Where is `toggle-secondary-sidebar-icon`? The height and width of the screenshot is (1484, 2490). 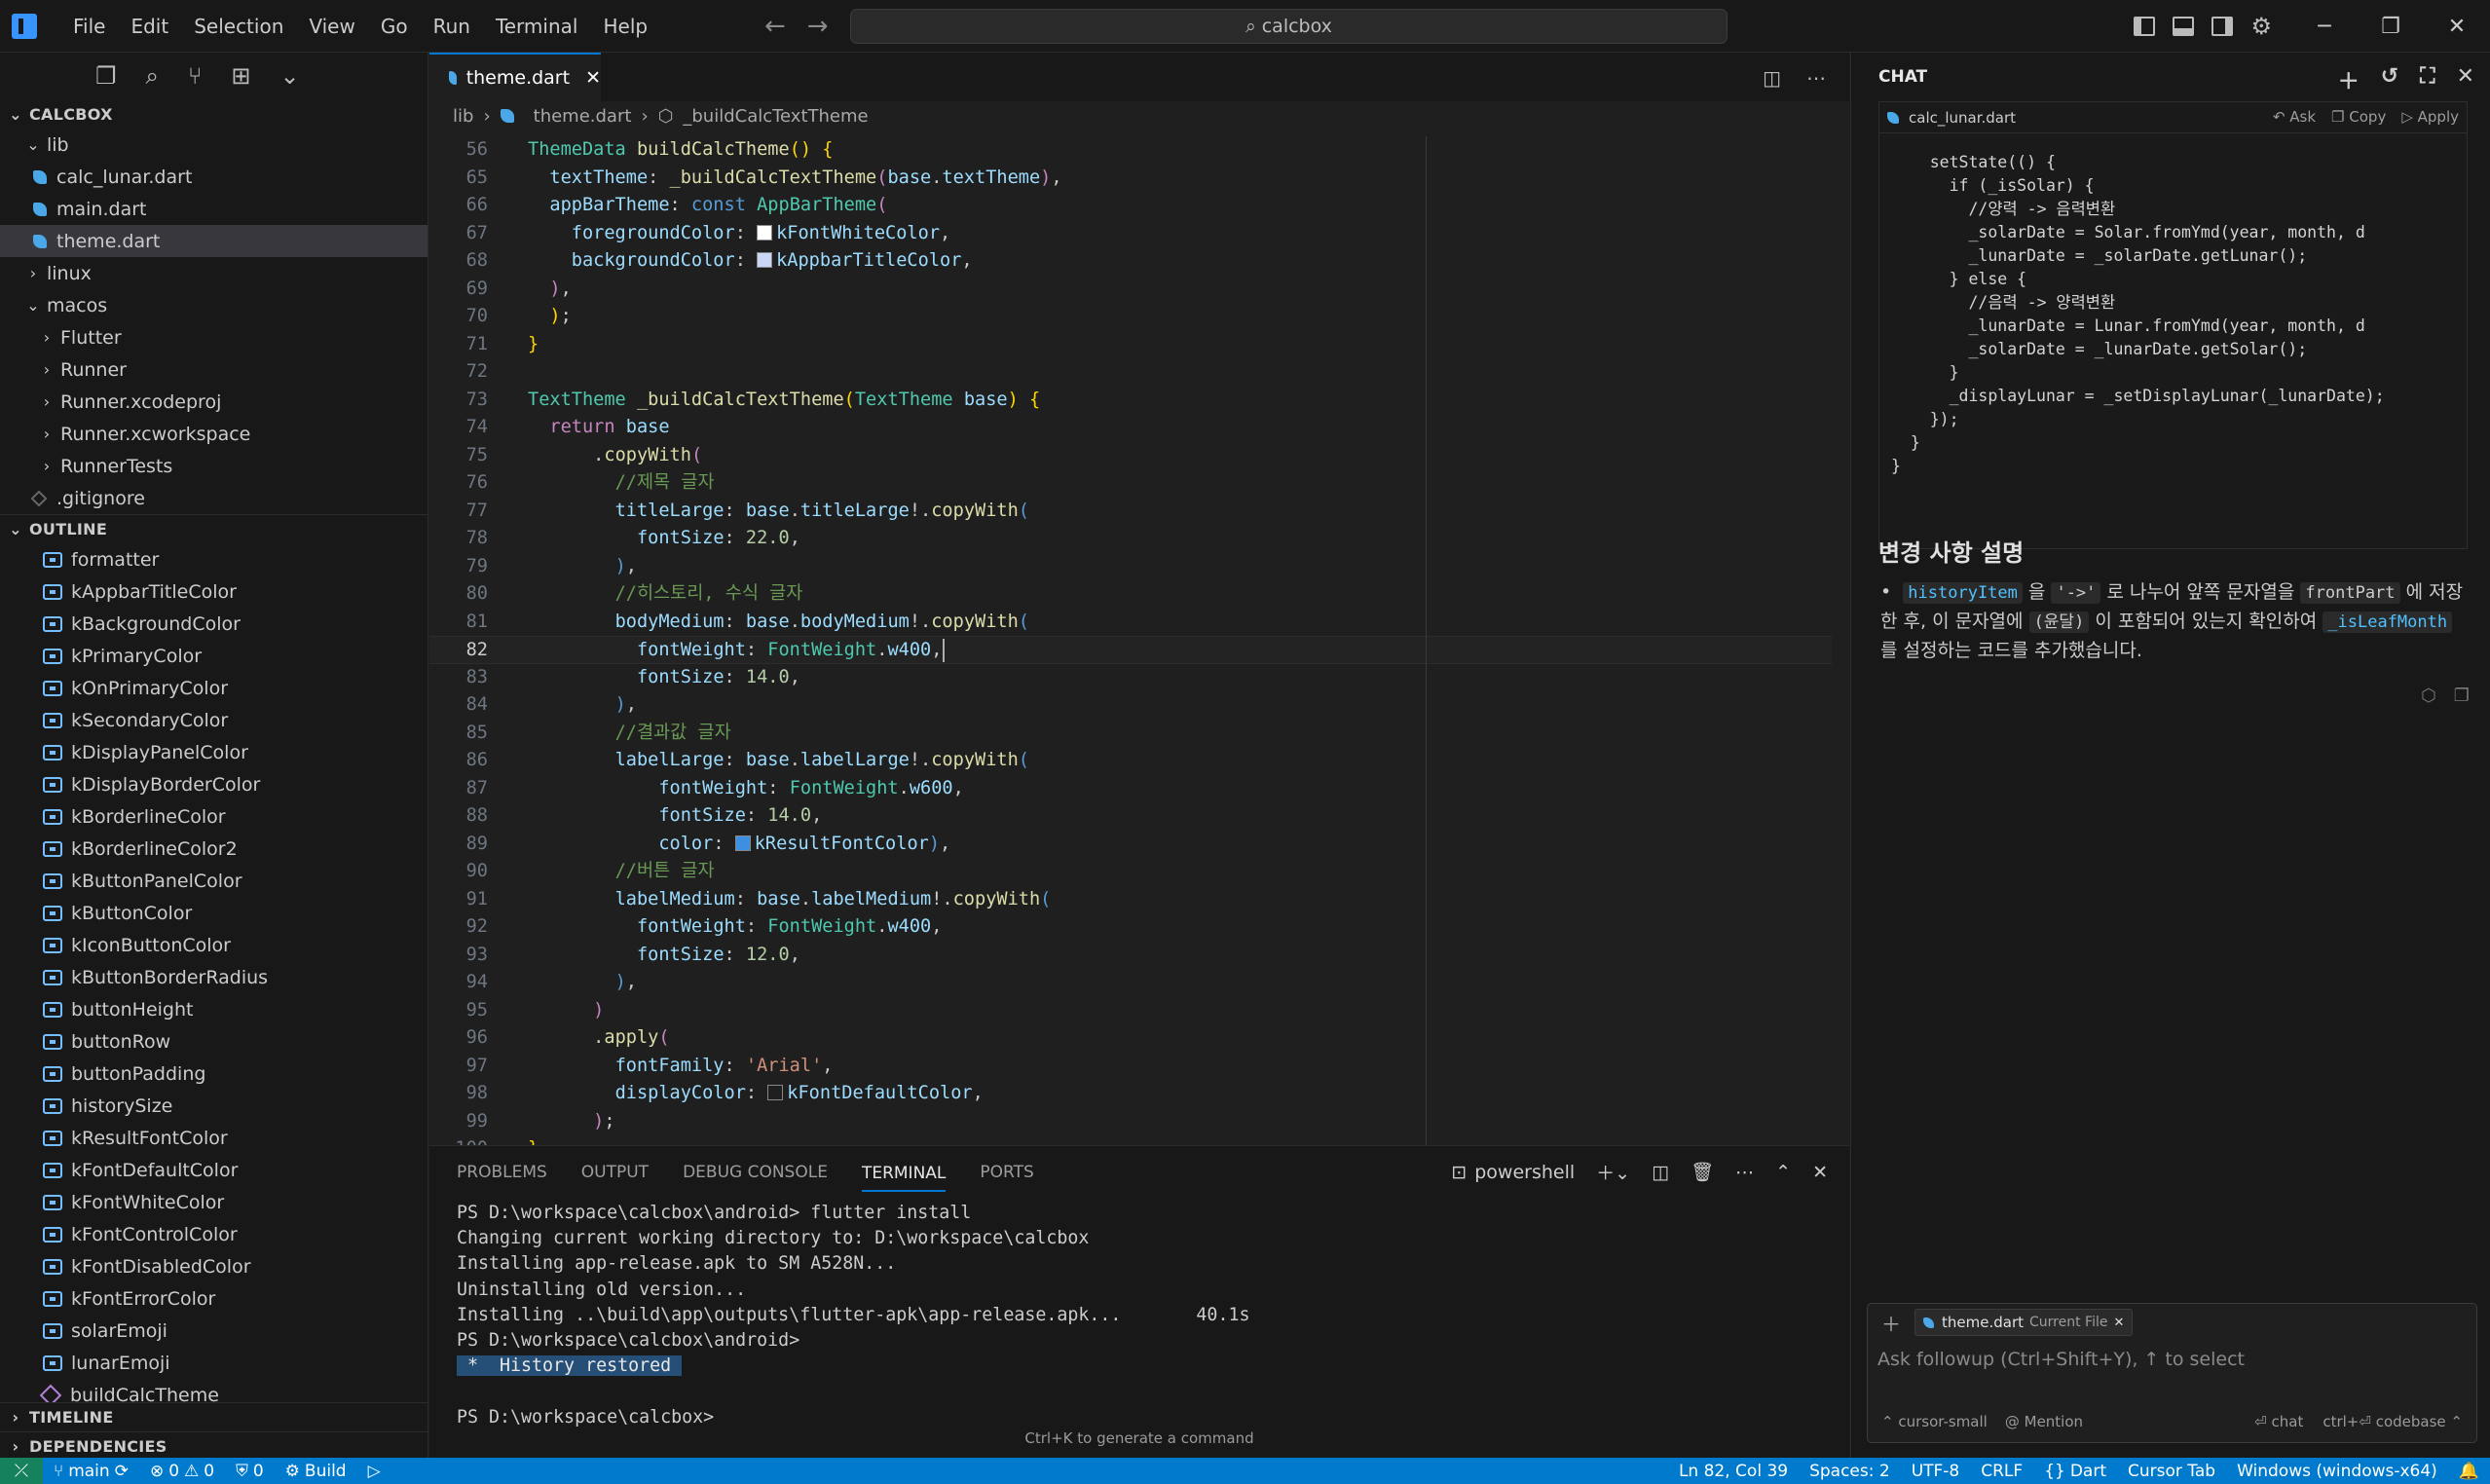 toggle-secondary-sidebar-icon is located at coordinates (2222, 26).